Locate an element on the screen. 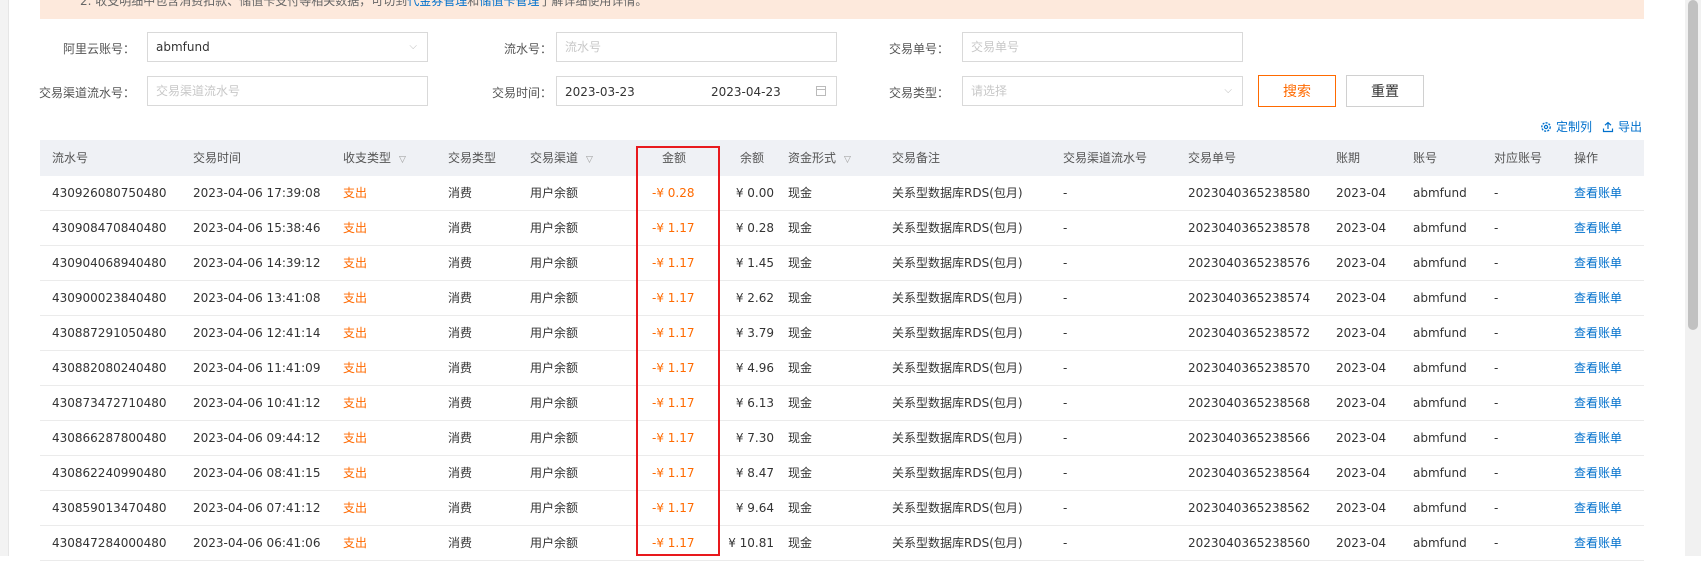  export-link: 导出 is located at coordinates (1622, 126).